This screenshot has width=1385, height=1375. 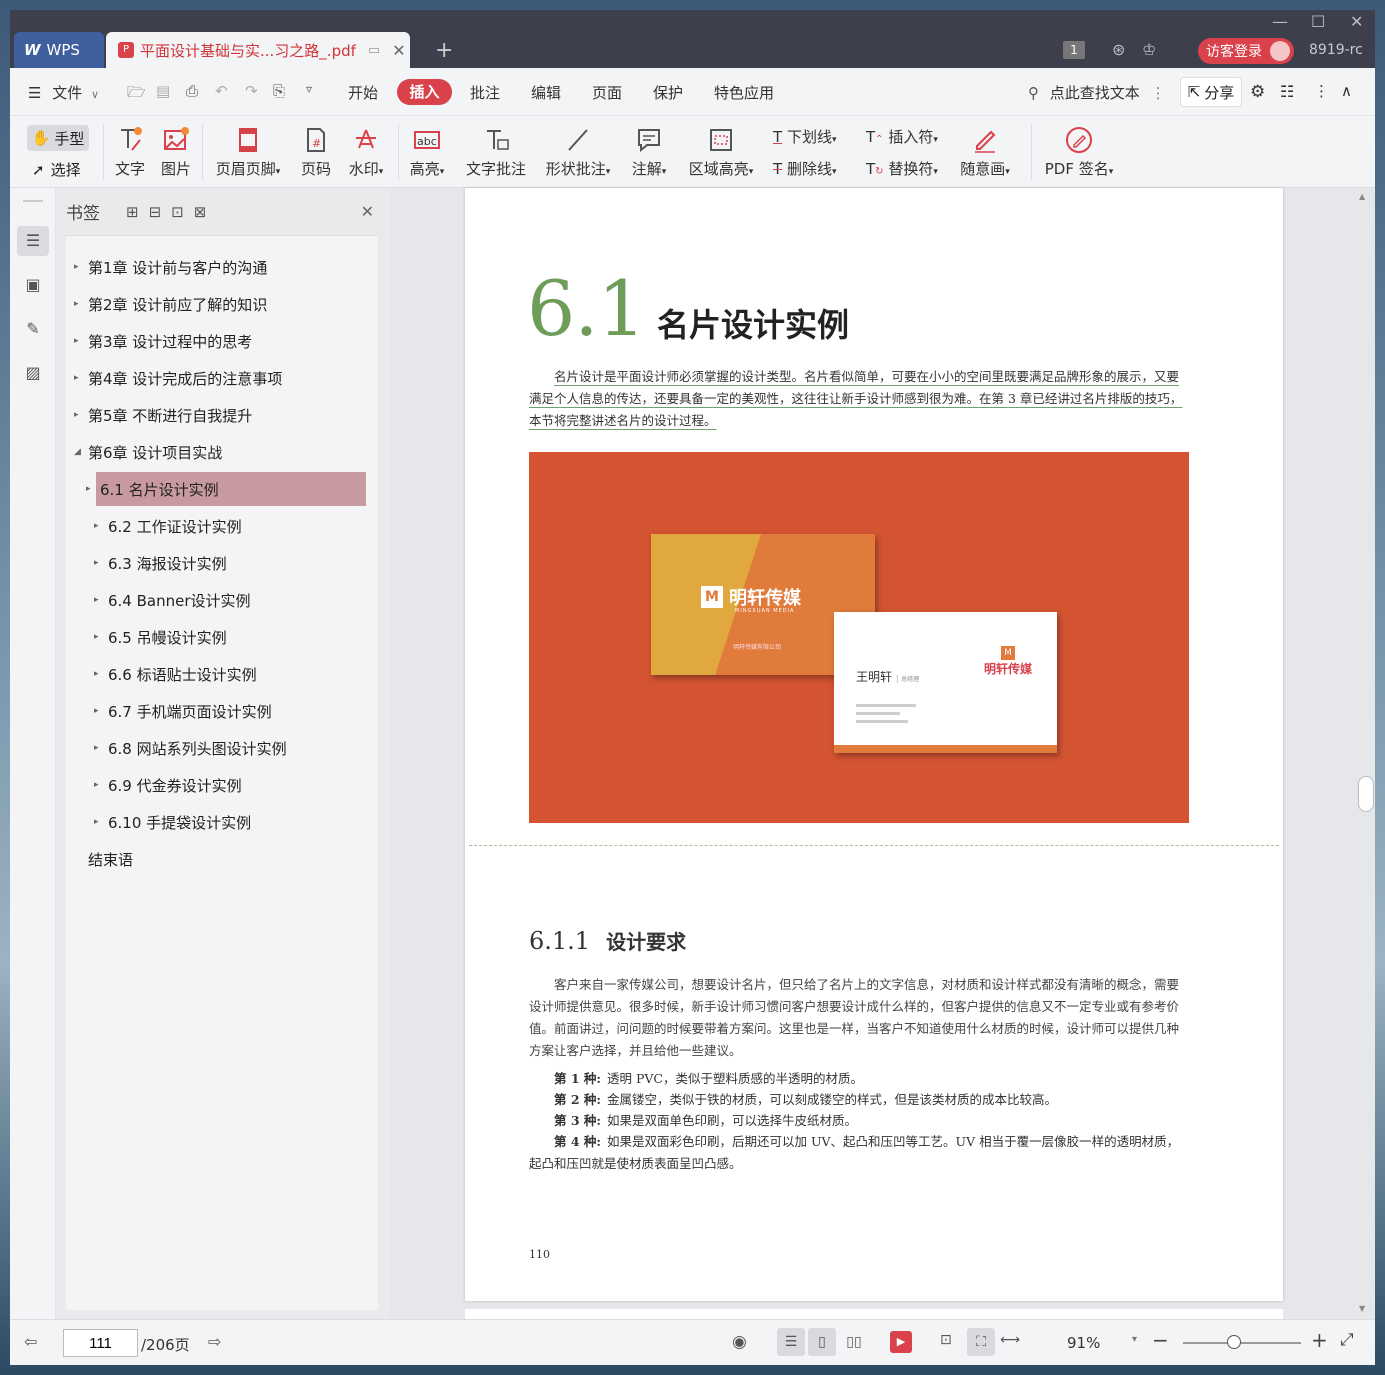 What do you see at coordinates (444, 50) in the screenshot?
I see `new-tab-button: +` at bounding box center [444, 50].